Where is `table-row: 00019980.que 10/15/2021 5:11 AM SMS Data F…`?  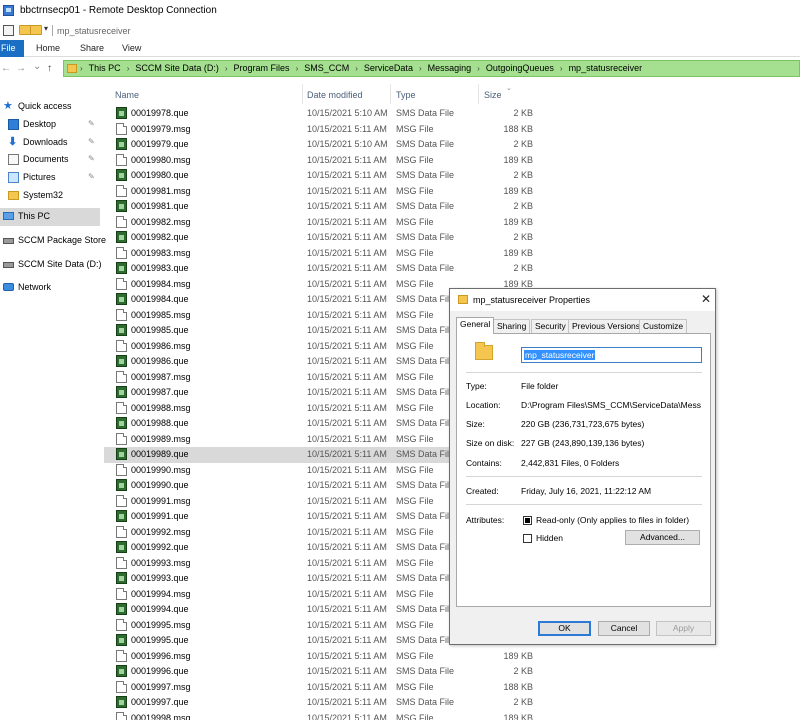
table-row: 00019980.que 10/15/2021 5:11 AM SMS Data F… is located at coordinates (321, 176).